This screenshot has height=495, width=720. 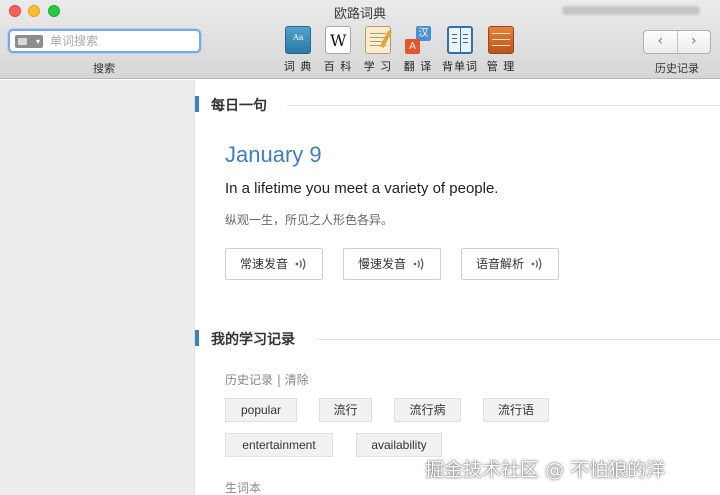 What do you see at coordinates (309, 220) in the screenshot?
I see `daily-sentence-cn: 纵观一生，所见之人形色各异。` at bounding box center [309, 220].